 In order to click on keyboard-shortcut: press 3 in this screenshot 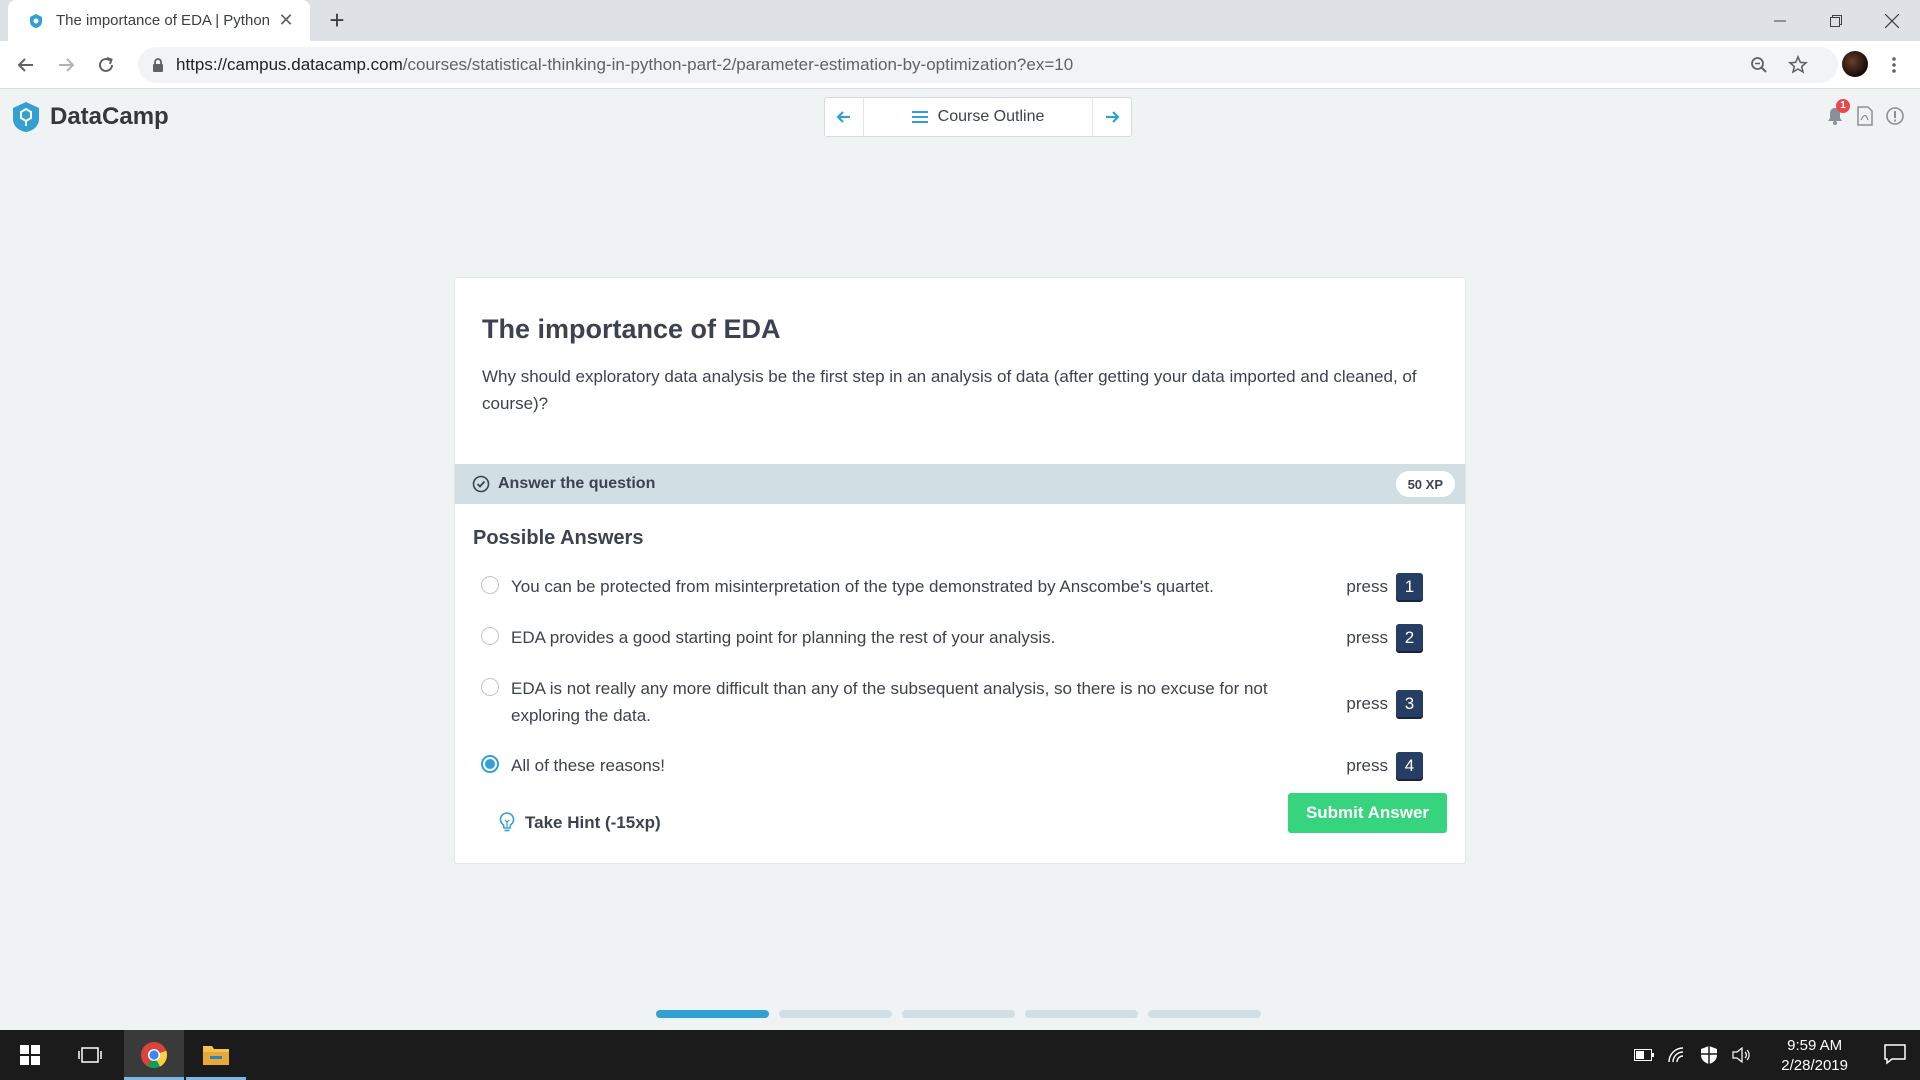, I will do `click(1384, 703)`.